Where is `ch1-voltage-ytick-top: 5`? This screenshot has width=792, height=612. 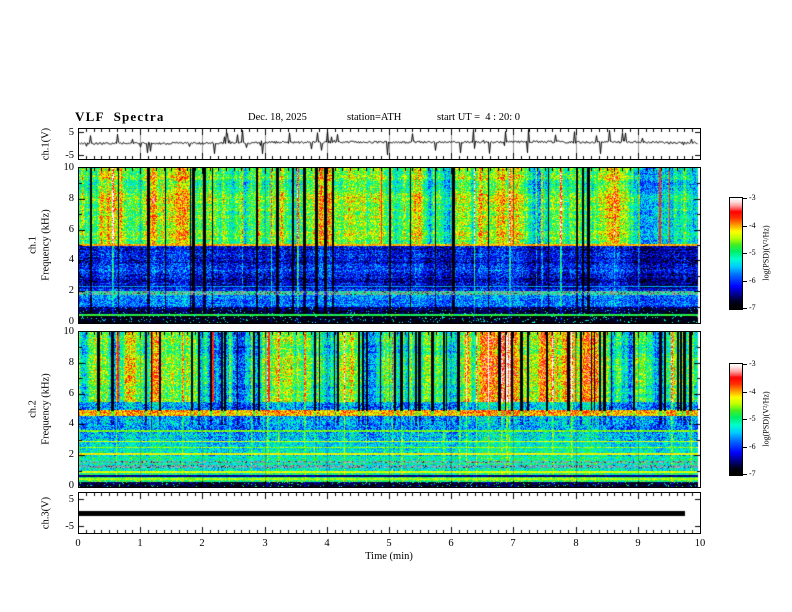 ch1-voltage-ytick-top: 5 is located at coordinates (71, 132).